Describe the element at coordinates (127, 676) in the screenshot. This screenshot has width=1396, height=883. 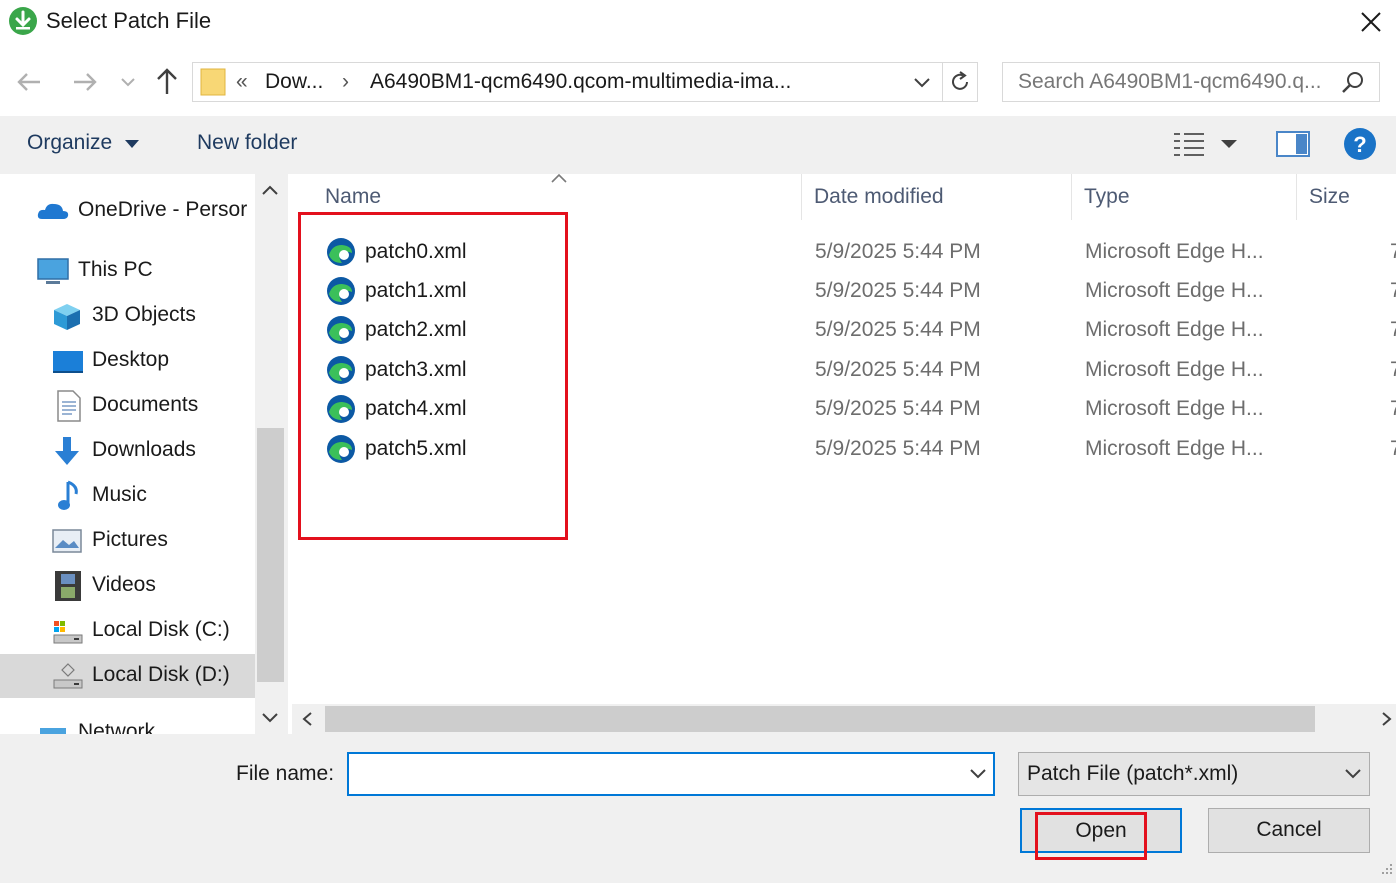
I see `sidebar-item-local-disk-d: Local Disk (D:)` at that location.